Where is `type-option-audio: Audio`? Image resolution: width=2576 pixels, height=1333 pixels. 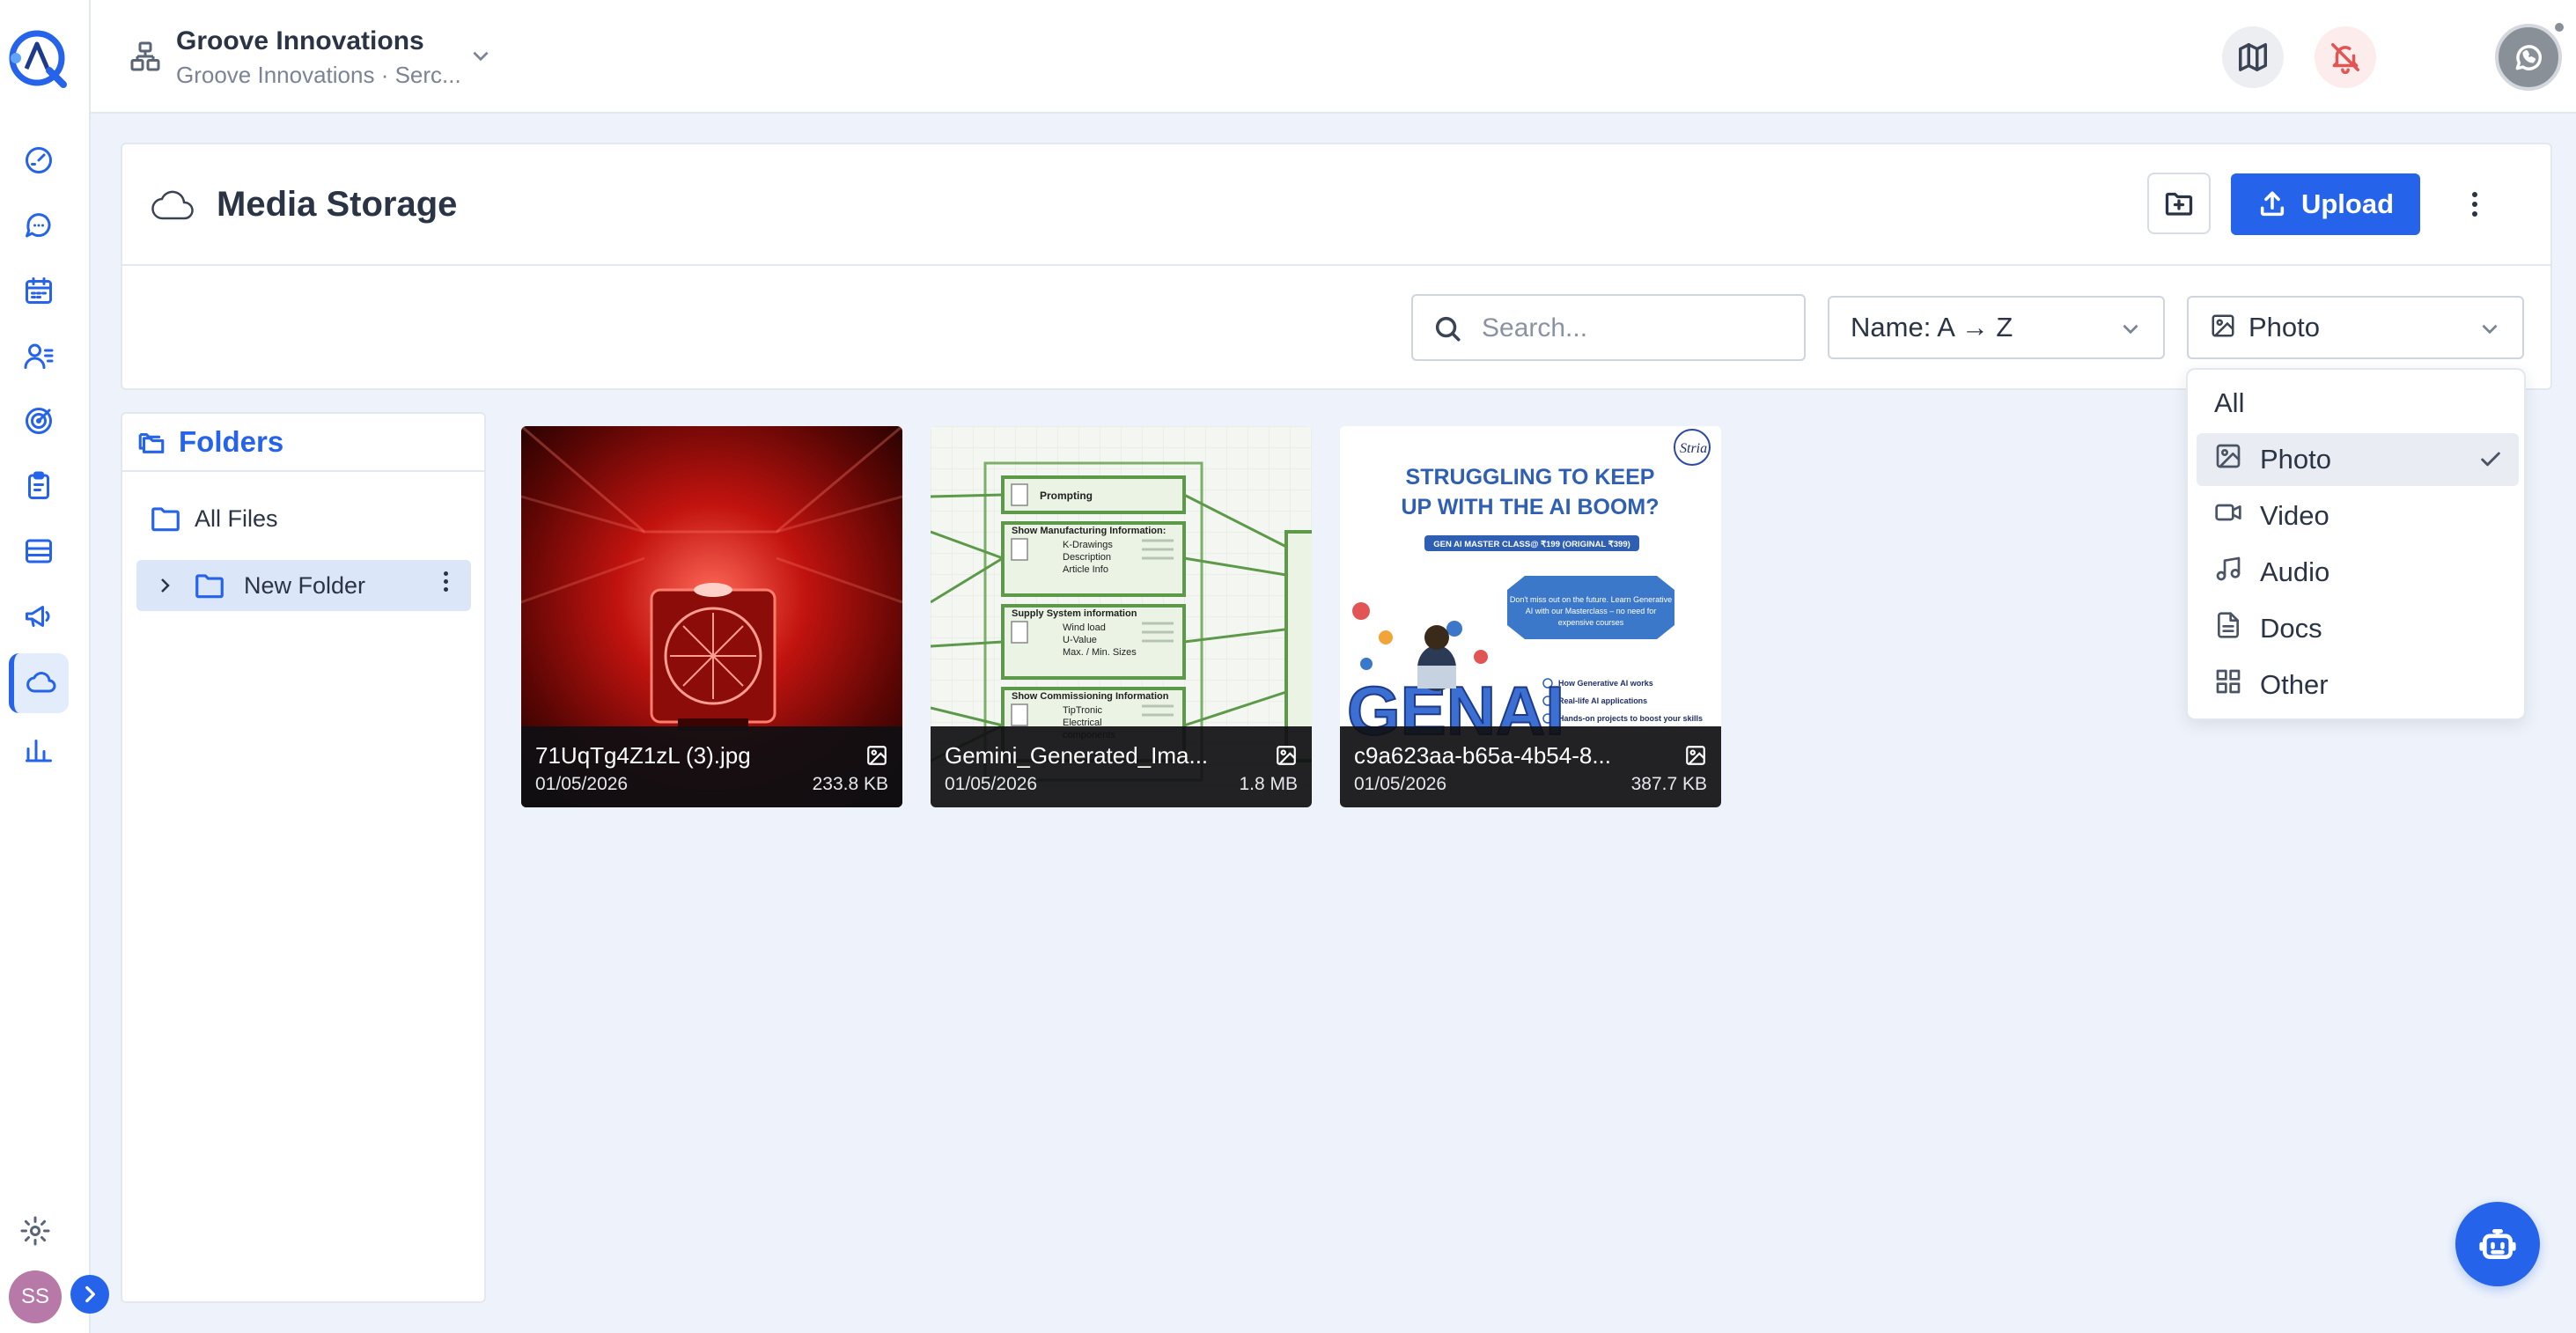
type-option-audio: Audio is located at coordinates (2358, 572).